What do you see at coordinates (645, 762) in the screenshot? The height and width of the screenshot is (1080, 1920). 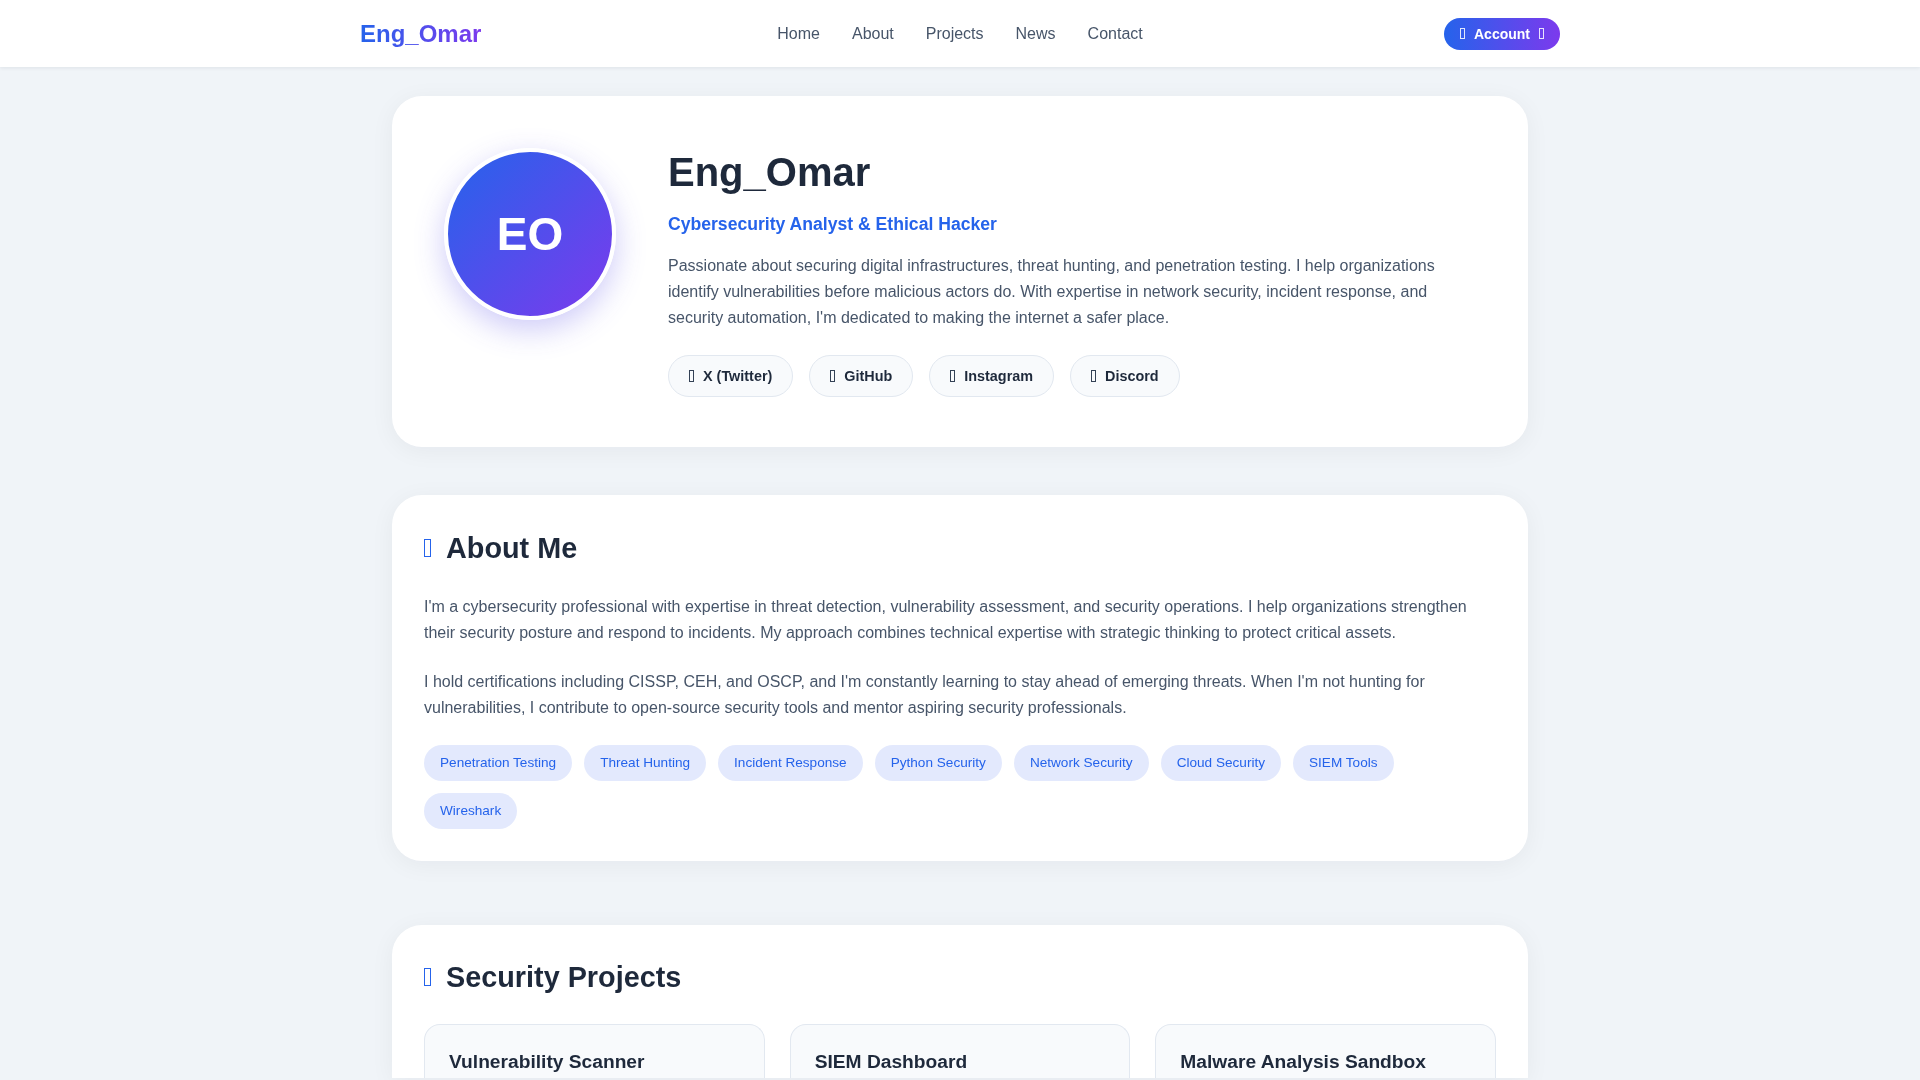 I see `skill-tag: Threat Hunting` at bounding box center [645, 762].